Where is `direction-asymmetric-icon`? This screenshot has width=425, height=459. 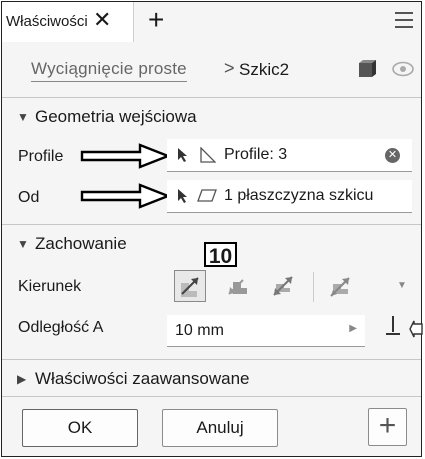
direction-asymmetric-icon is located at coordinates (340, 287).